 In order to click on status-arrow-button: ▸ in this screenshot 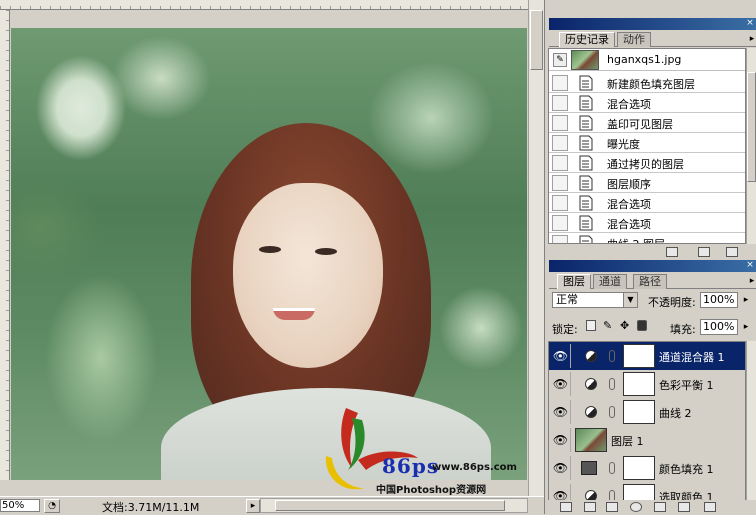, I will do `click(253, 506)`.